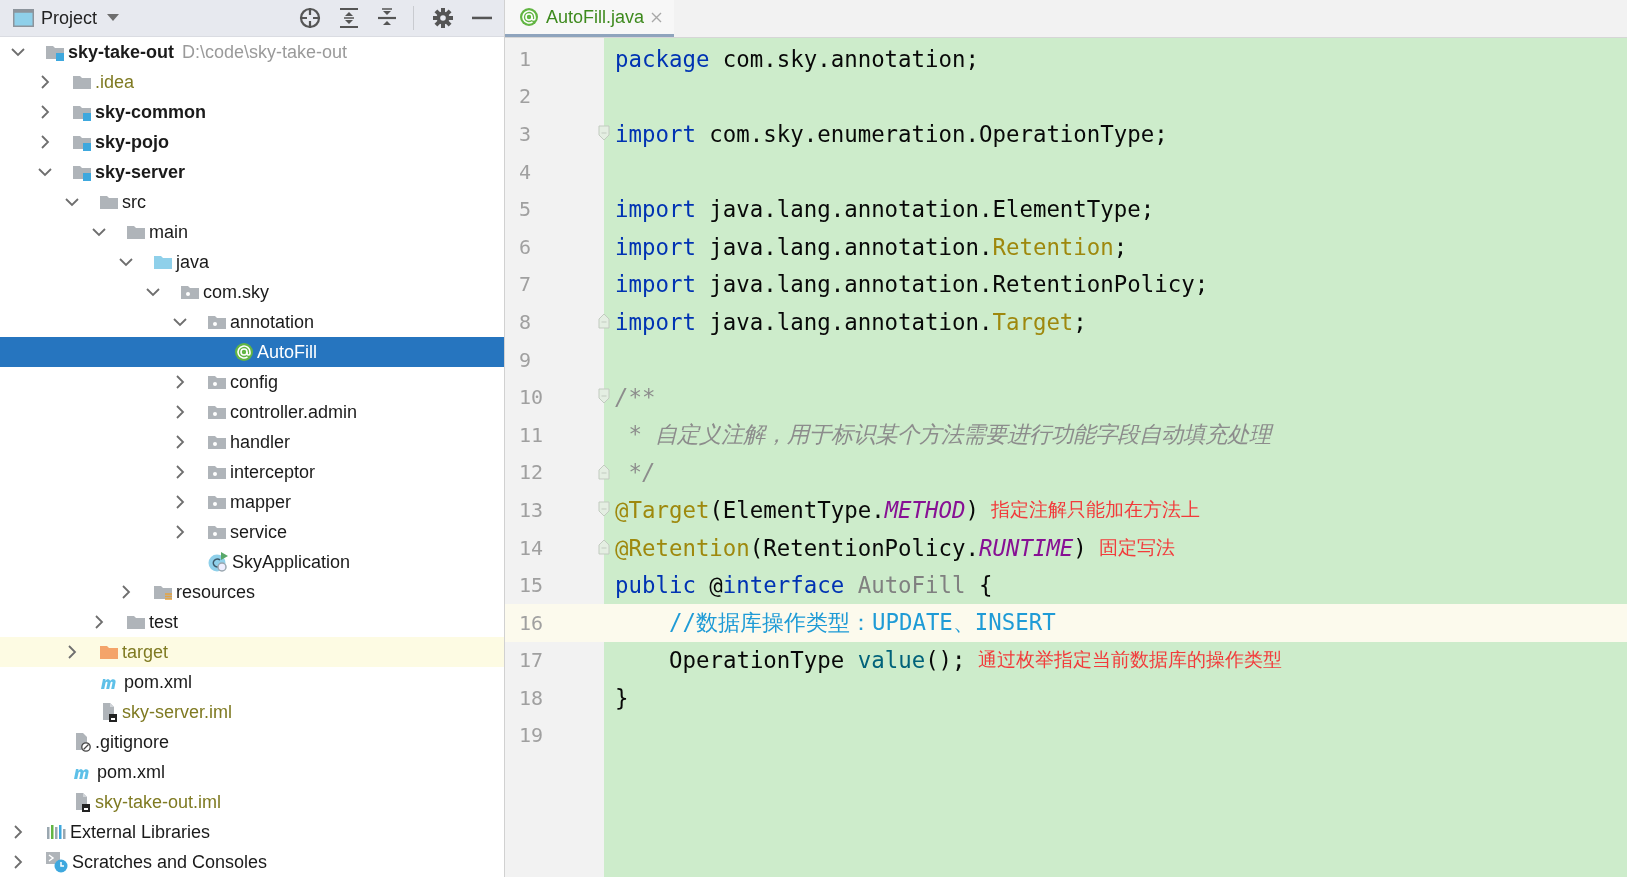 Image resolution: width=1627 pixels, height=877 pixels. I want to click on project-path: D:\code\sky-take-out, so click(265, 52).